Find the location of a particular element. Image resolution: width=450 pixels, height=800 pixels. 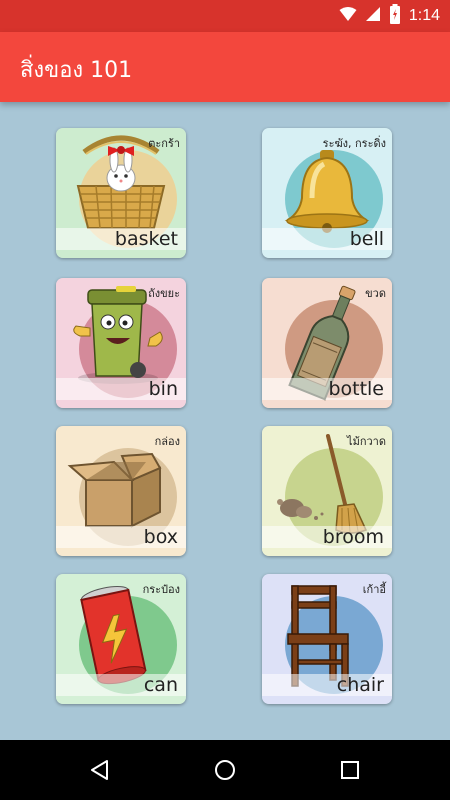

item-english-label: broom is located at coordinates (353, 537).